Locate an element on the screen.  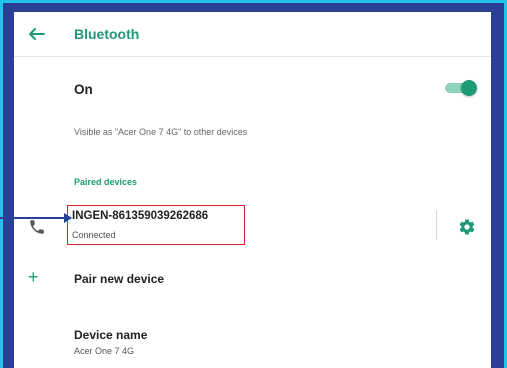
page-title: Bluetooth is located at coordinates (107, 34).